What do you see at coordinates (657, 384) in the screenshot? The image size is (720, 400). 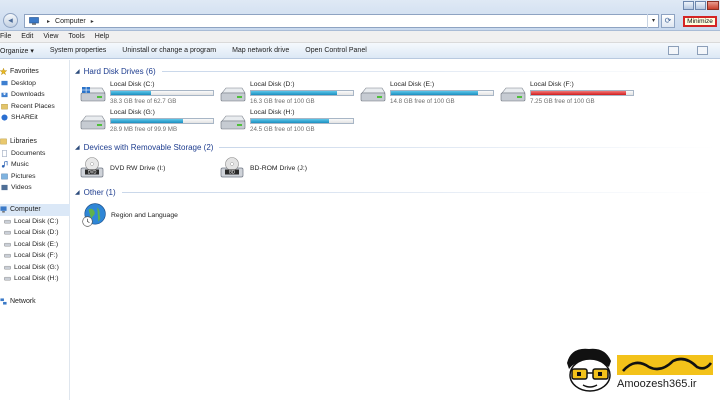 I see `logo-text: Amoozesh365.ir` at bounding box center [657, 384].